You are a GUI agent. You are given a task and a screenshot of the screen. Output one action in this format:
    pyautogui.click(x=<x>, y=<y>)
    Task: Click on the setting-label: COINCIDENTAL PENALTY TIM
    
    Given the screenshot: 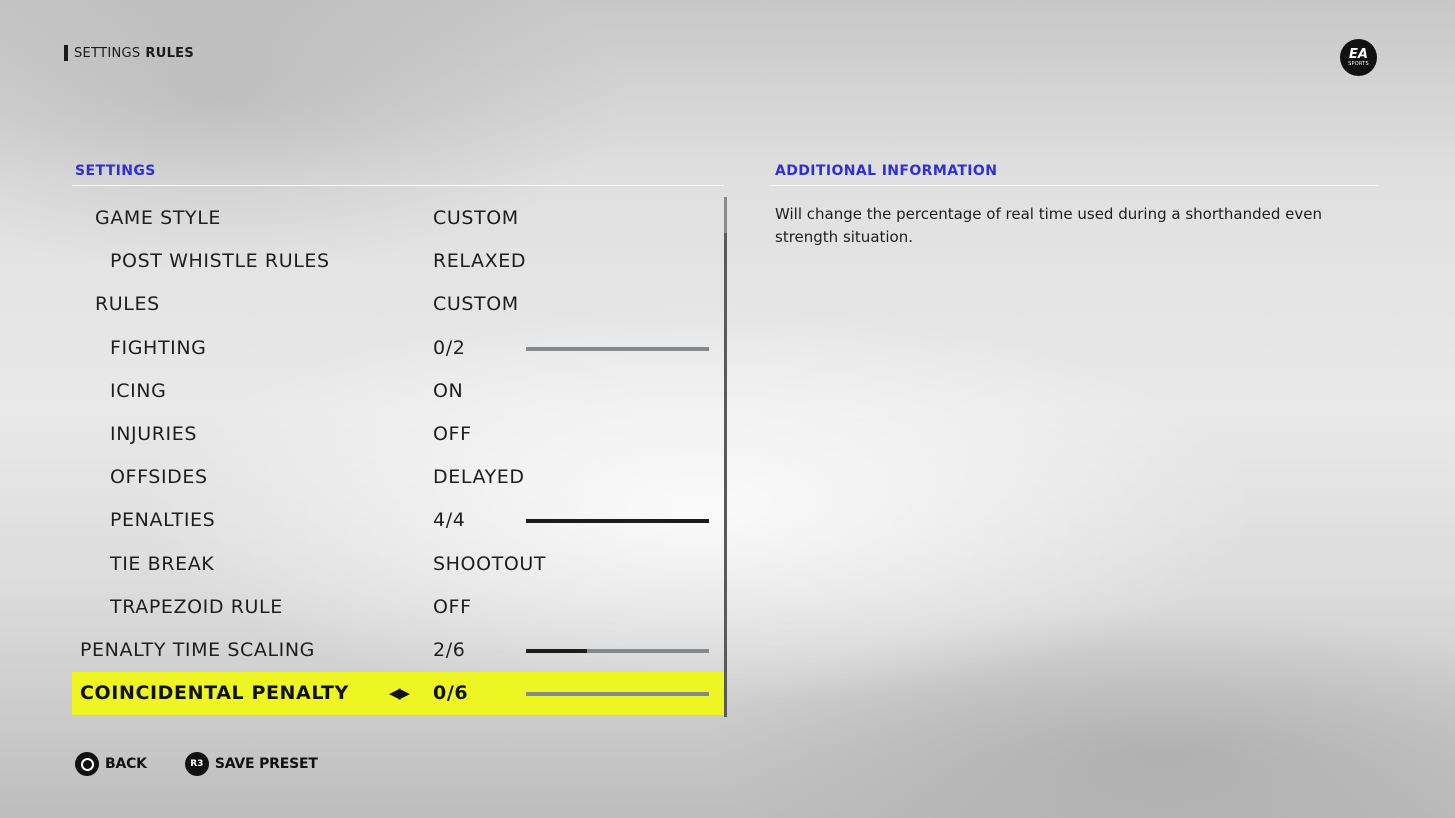 What is the action you would take?
    pyautogui.click(x=216, y=693)
    